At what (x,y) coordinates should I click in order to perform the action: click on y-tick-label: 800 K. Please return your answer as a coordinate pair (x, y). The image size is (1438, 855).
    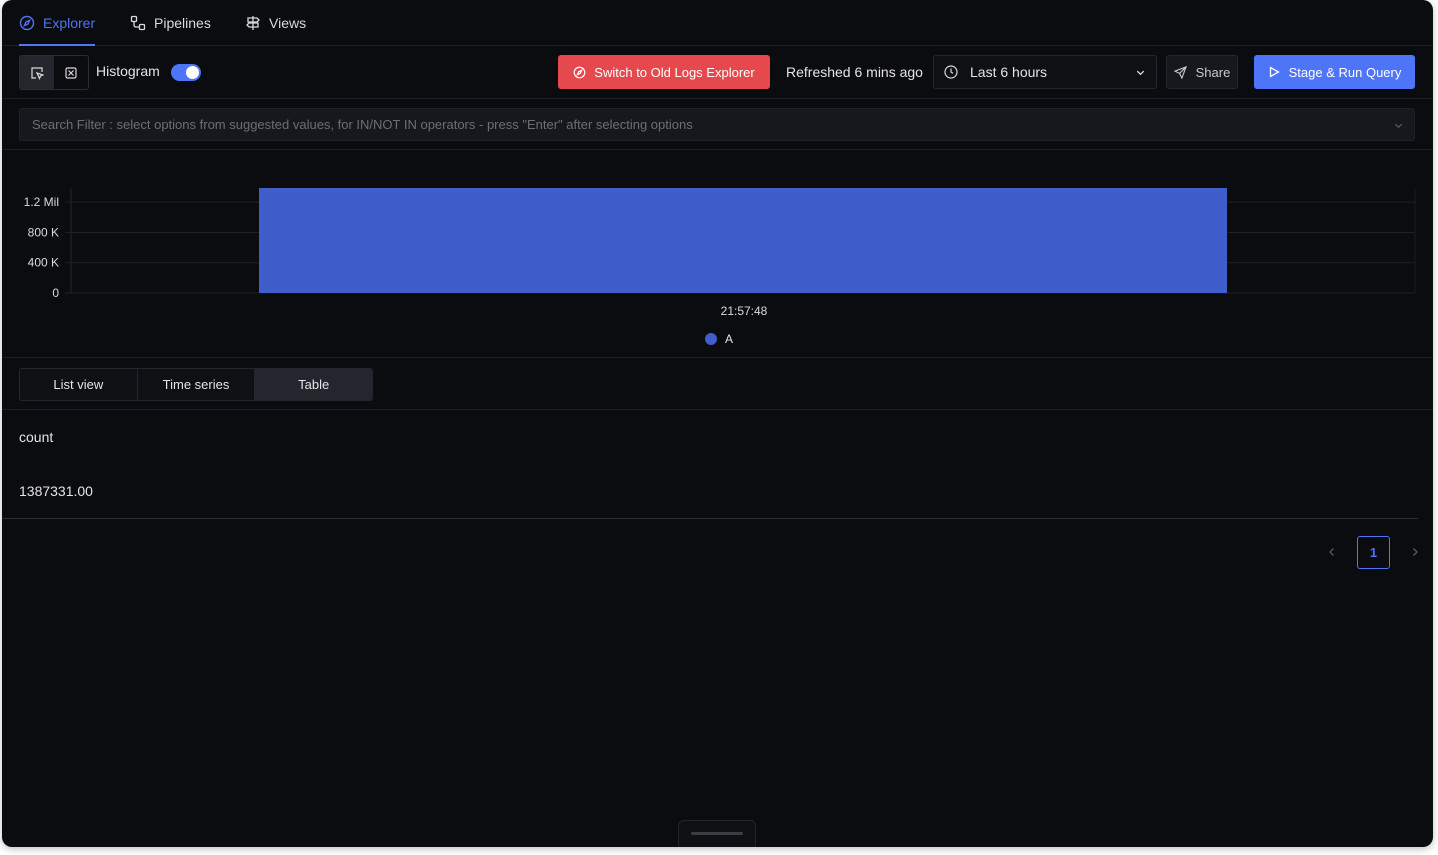
    Looking at the image, I should click on (43, 232).